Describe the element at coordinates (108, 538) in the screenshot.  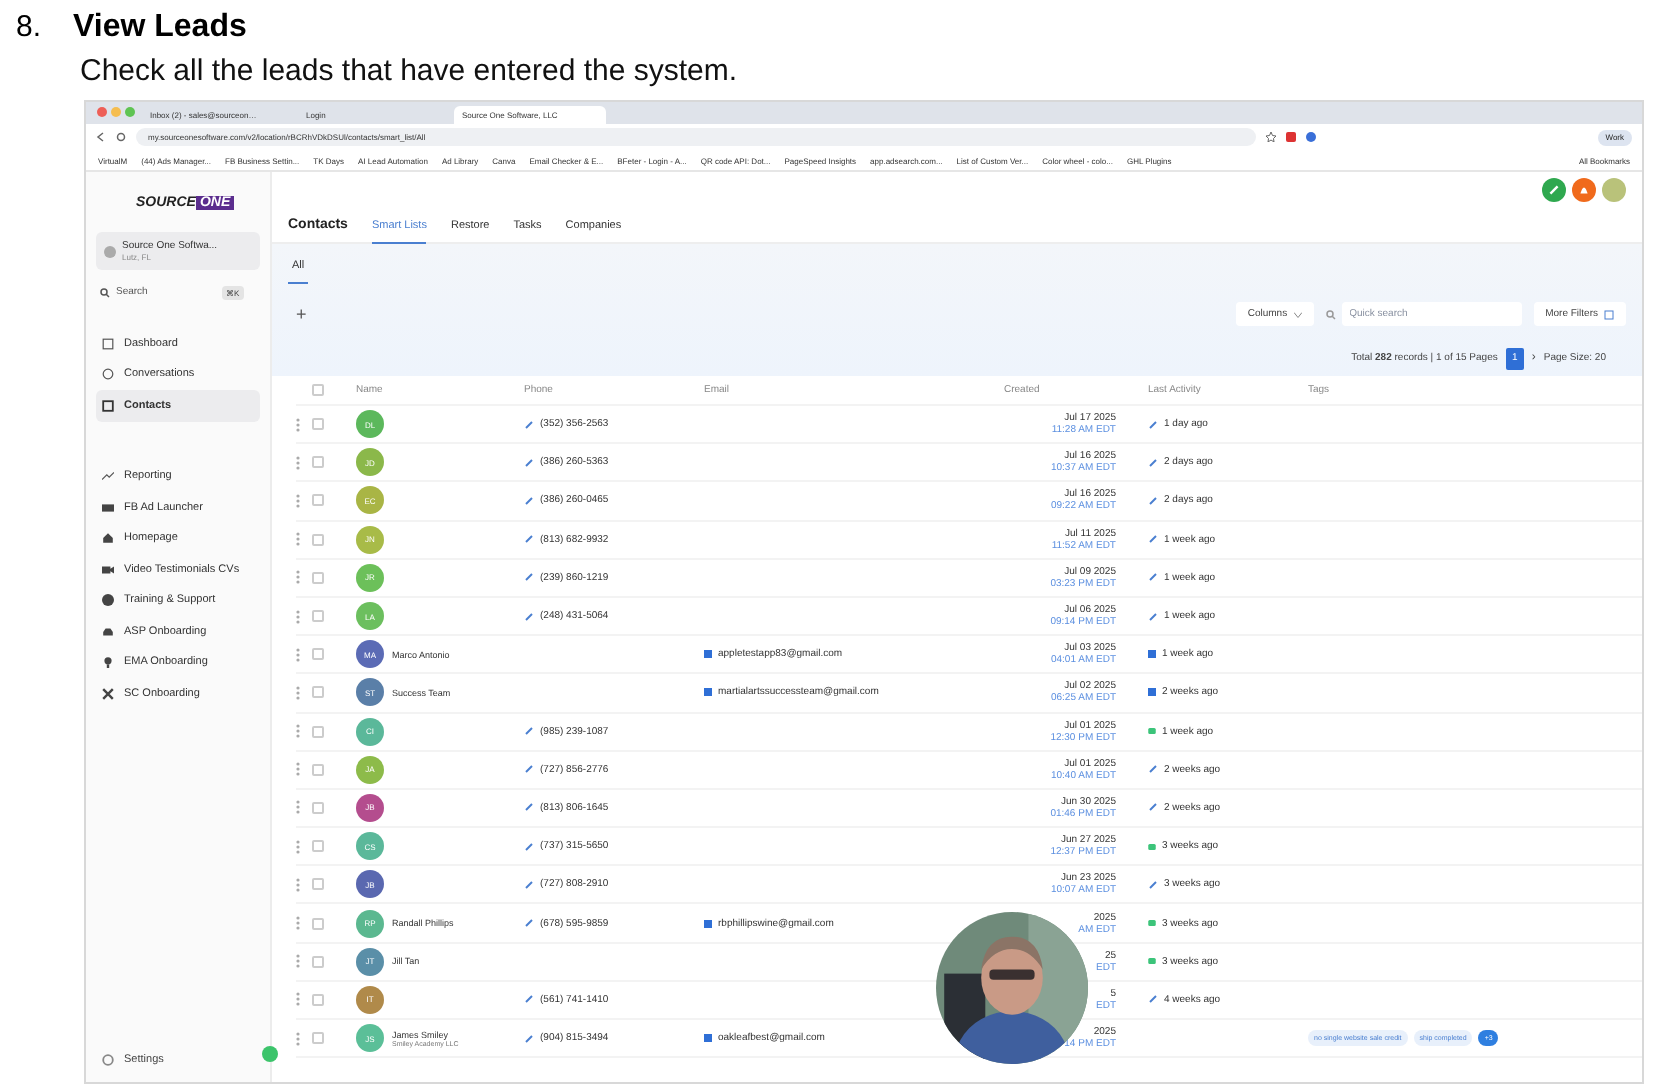
I see `home-icon` at that location.